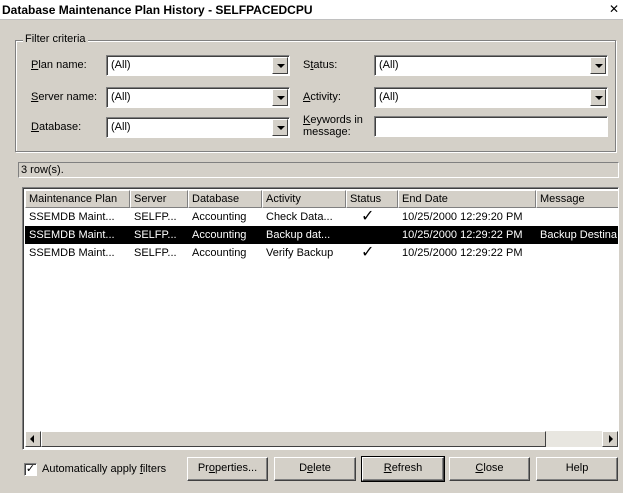 The image size is (623, 493). What do you see at coordinates (121, 65) in the screenshot?
I see `plan-name-value: (All)` at bounding box center [121, 65].